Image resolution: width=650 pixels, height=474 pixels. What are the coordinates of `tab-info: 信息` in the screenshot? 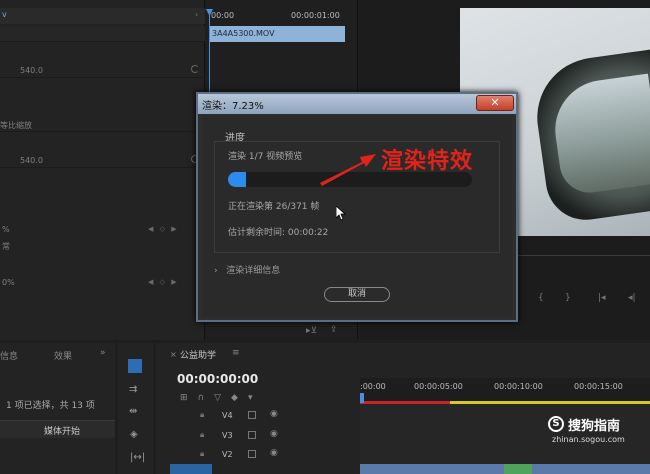 It's located at (9, 355).